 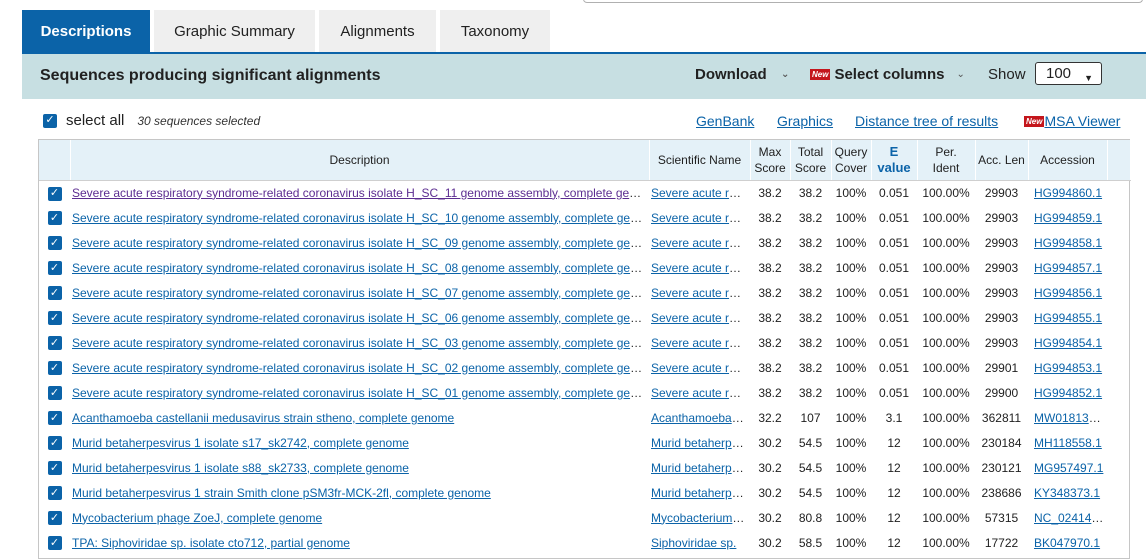 What do you see at coordinates (700, 418) in the screenshot?
I see `scientific-name-link: Acanthamoeba castellanii medusavirus` at bounding box center [700, 418].